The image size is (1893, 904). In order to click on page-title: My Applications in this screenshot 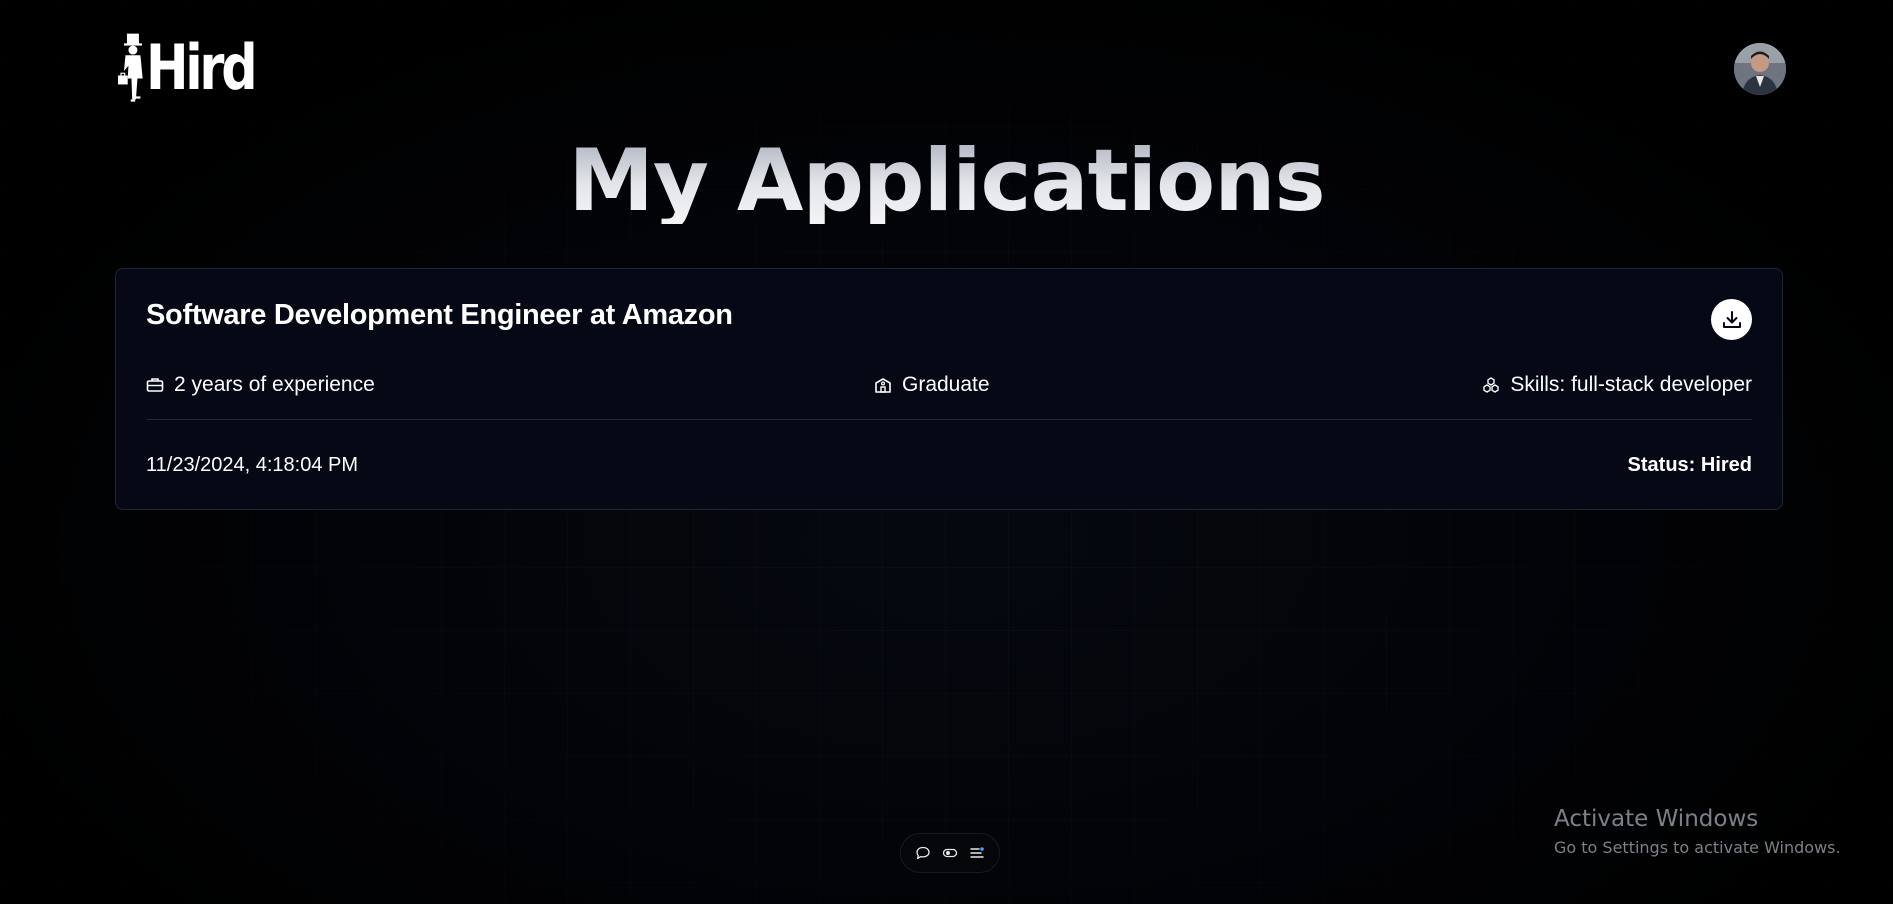, I will do `click(946, 181)`.